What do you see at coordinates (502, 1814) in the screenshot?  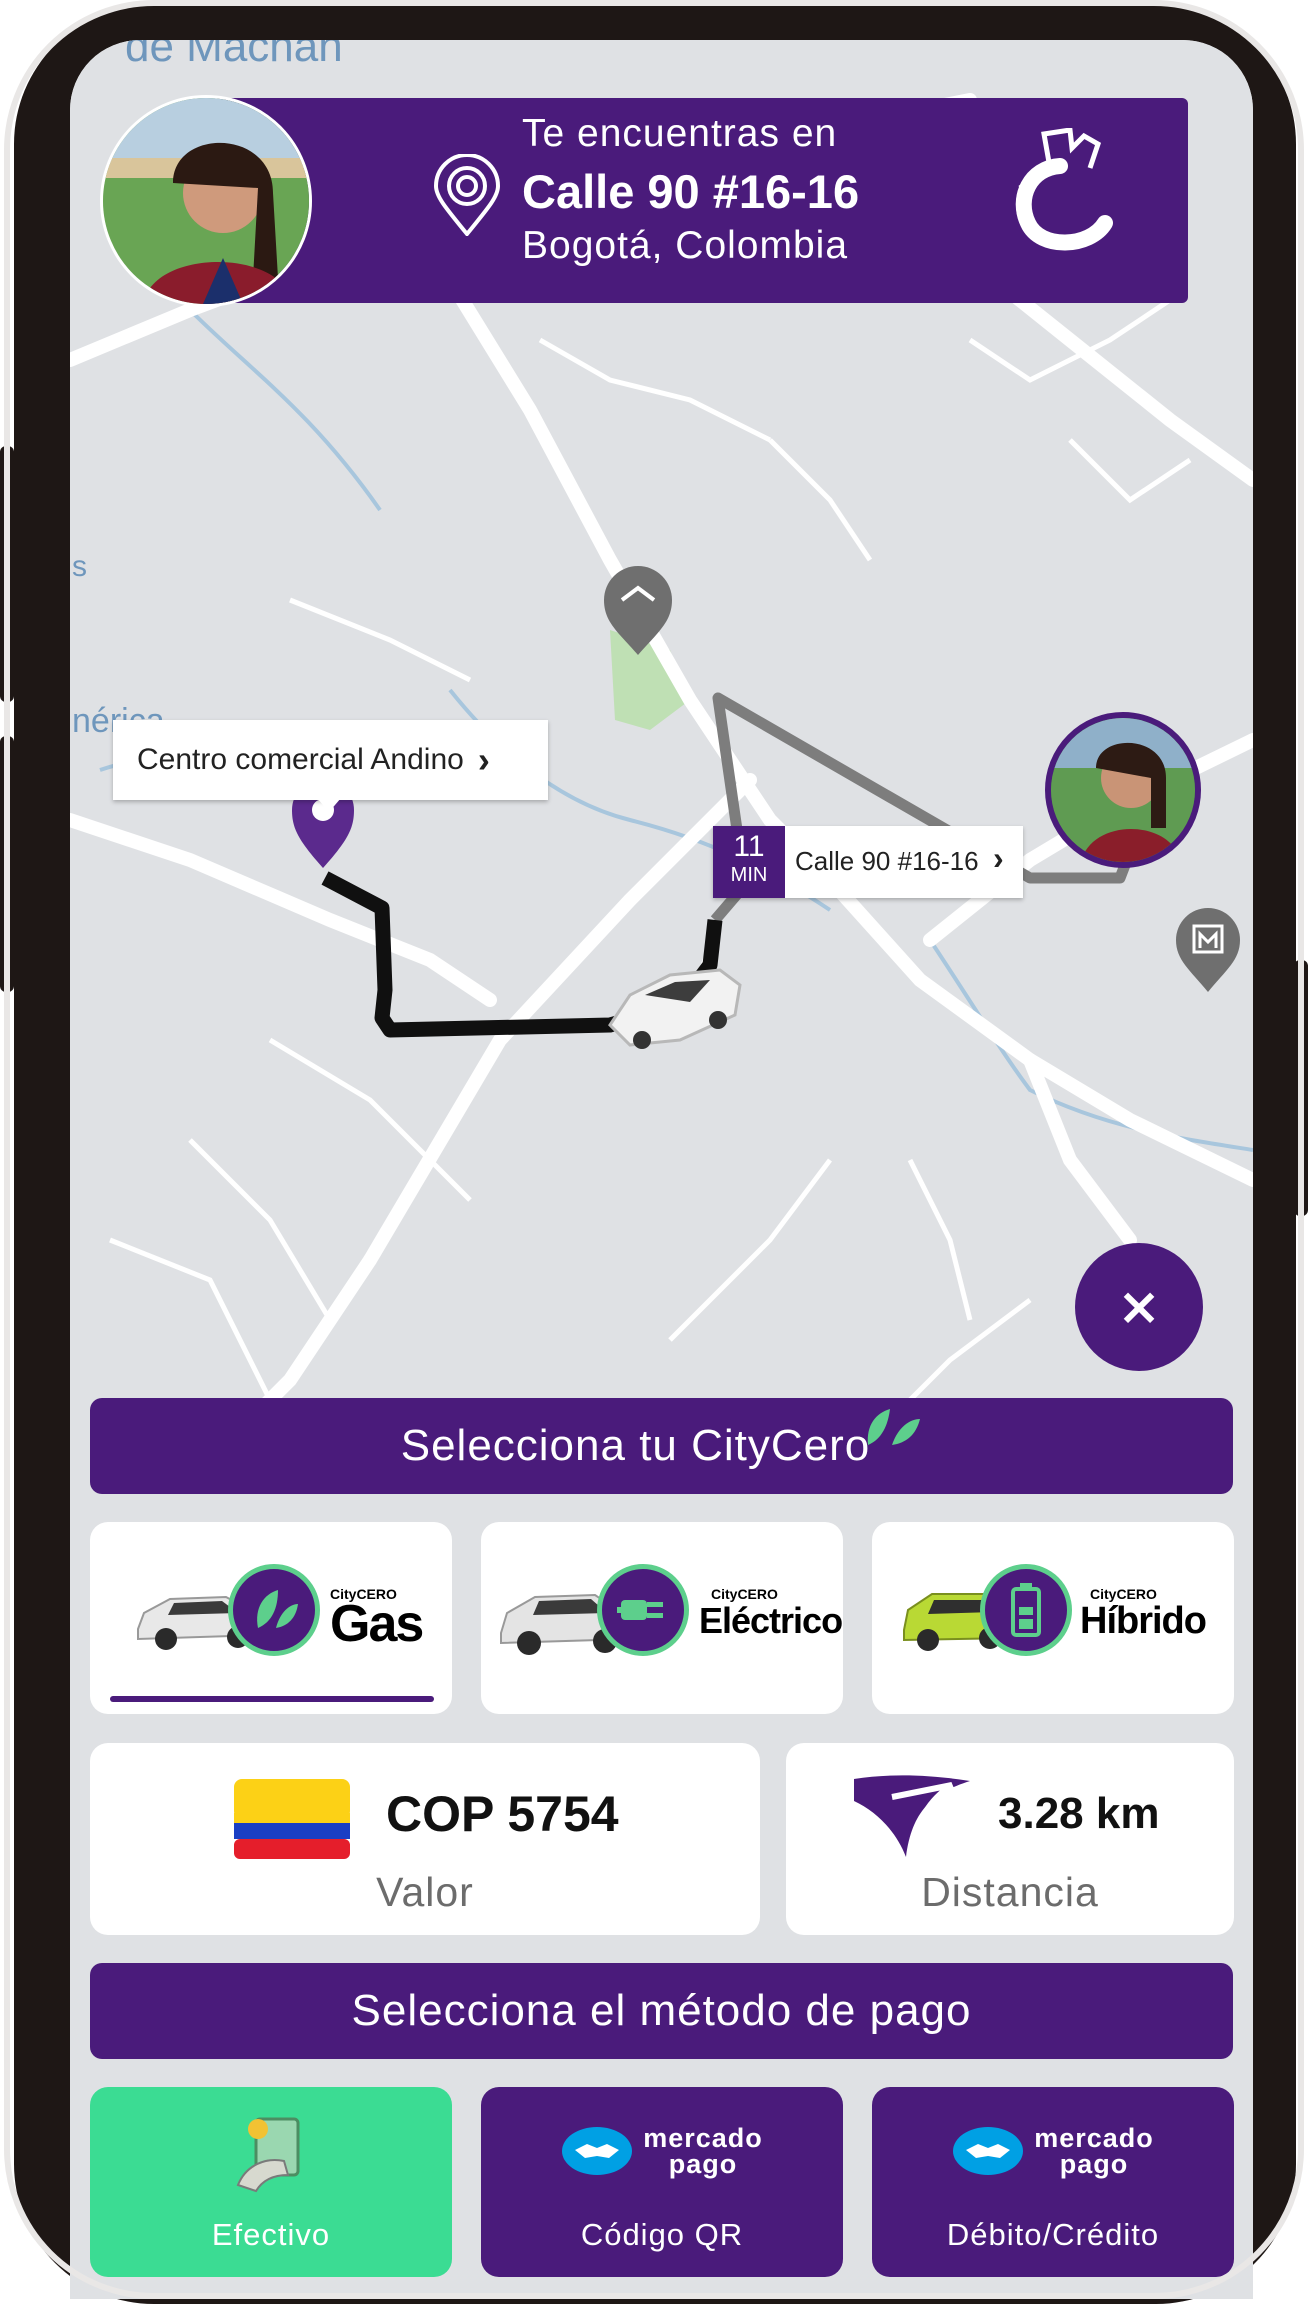 I see `price-value: COP 5754` at bounding box center [502, 1814].